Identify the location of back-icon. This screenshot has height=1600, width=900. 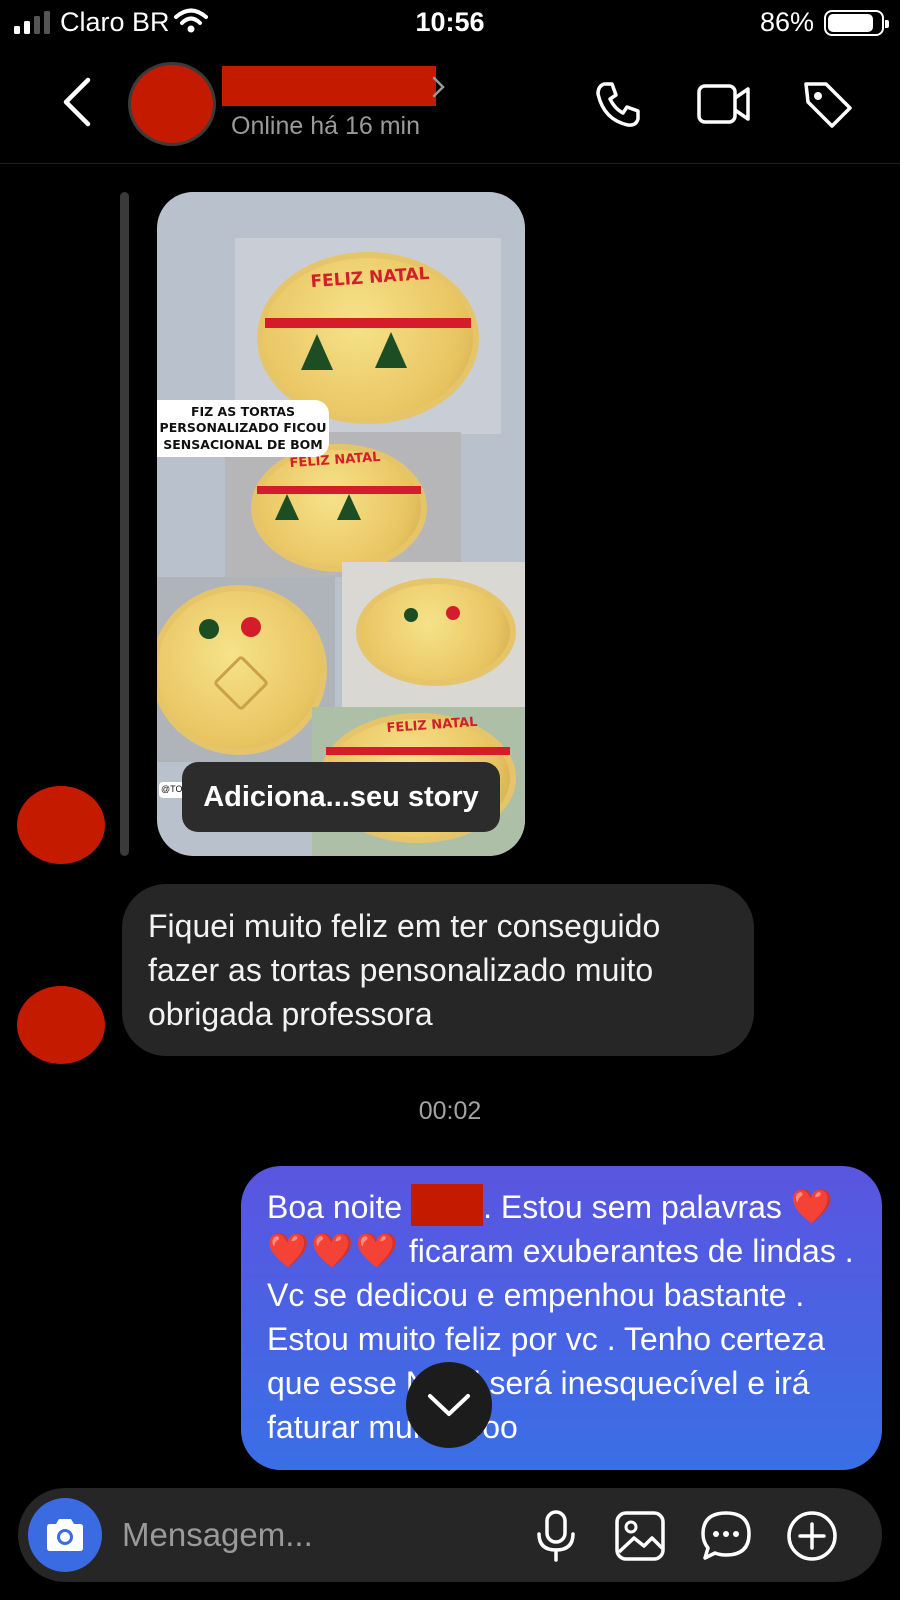
(78, 102).